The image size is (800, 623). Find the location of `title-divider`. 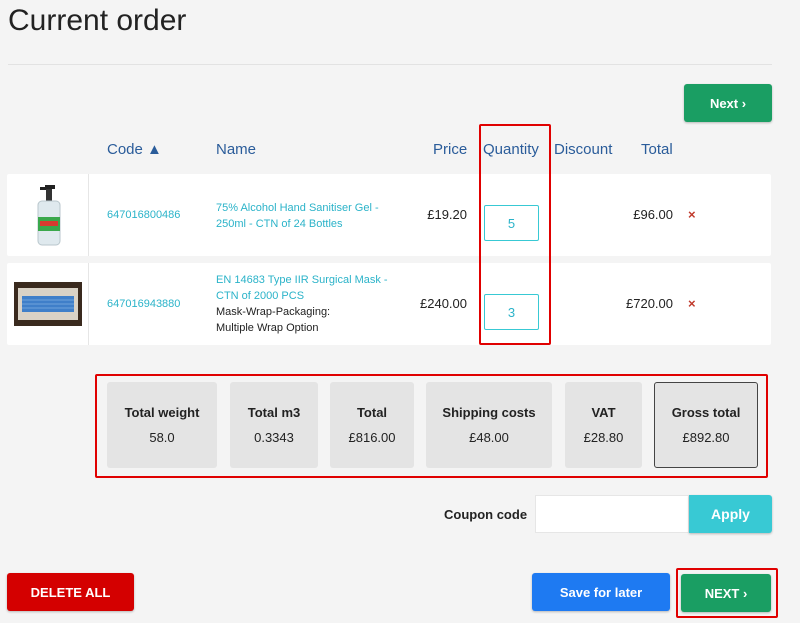

title-divider is located at coordinates (390, 64).